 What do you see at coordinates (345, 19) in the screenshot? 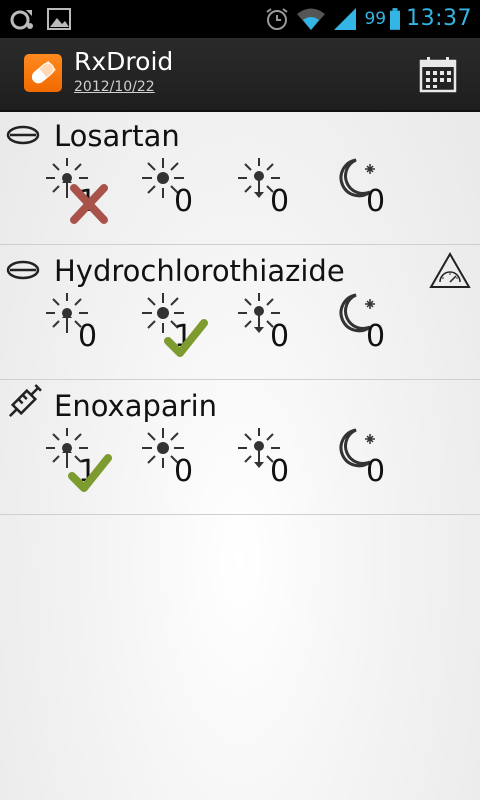
I see `signal-icon` at bounding box center [345, 19].